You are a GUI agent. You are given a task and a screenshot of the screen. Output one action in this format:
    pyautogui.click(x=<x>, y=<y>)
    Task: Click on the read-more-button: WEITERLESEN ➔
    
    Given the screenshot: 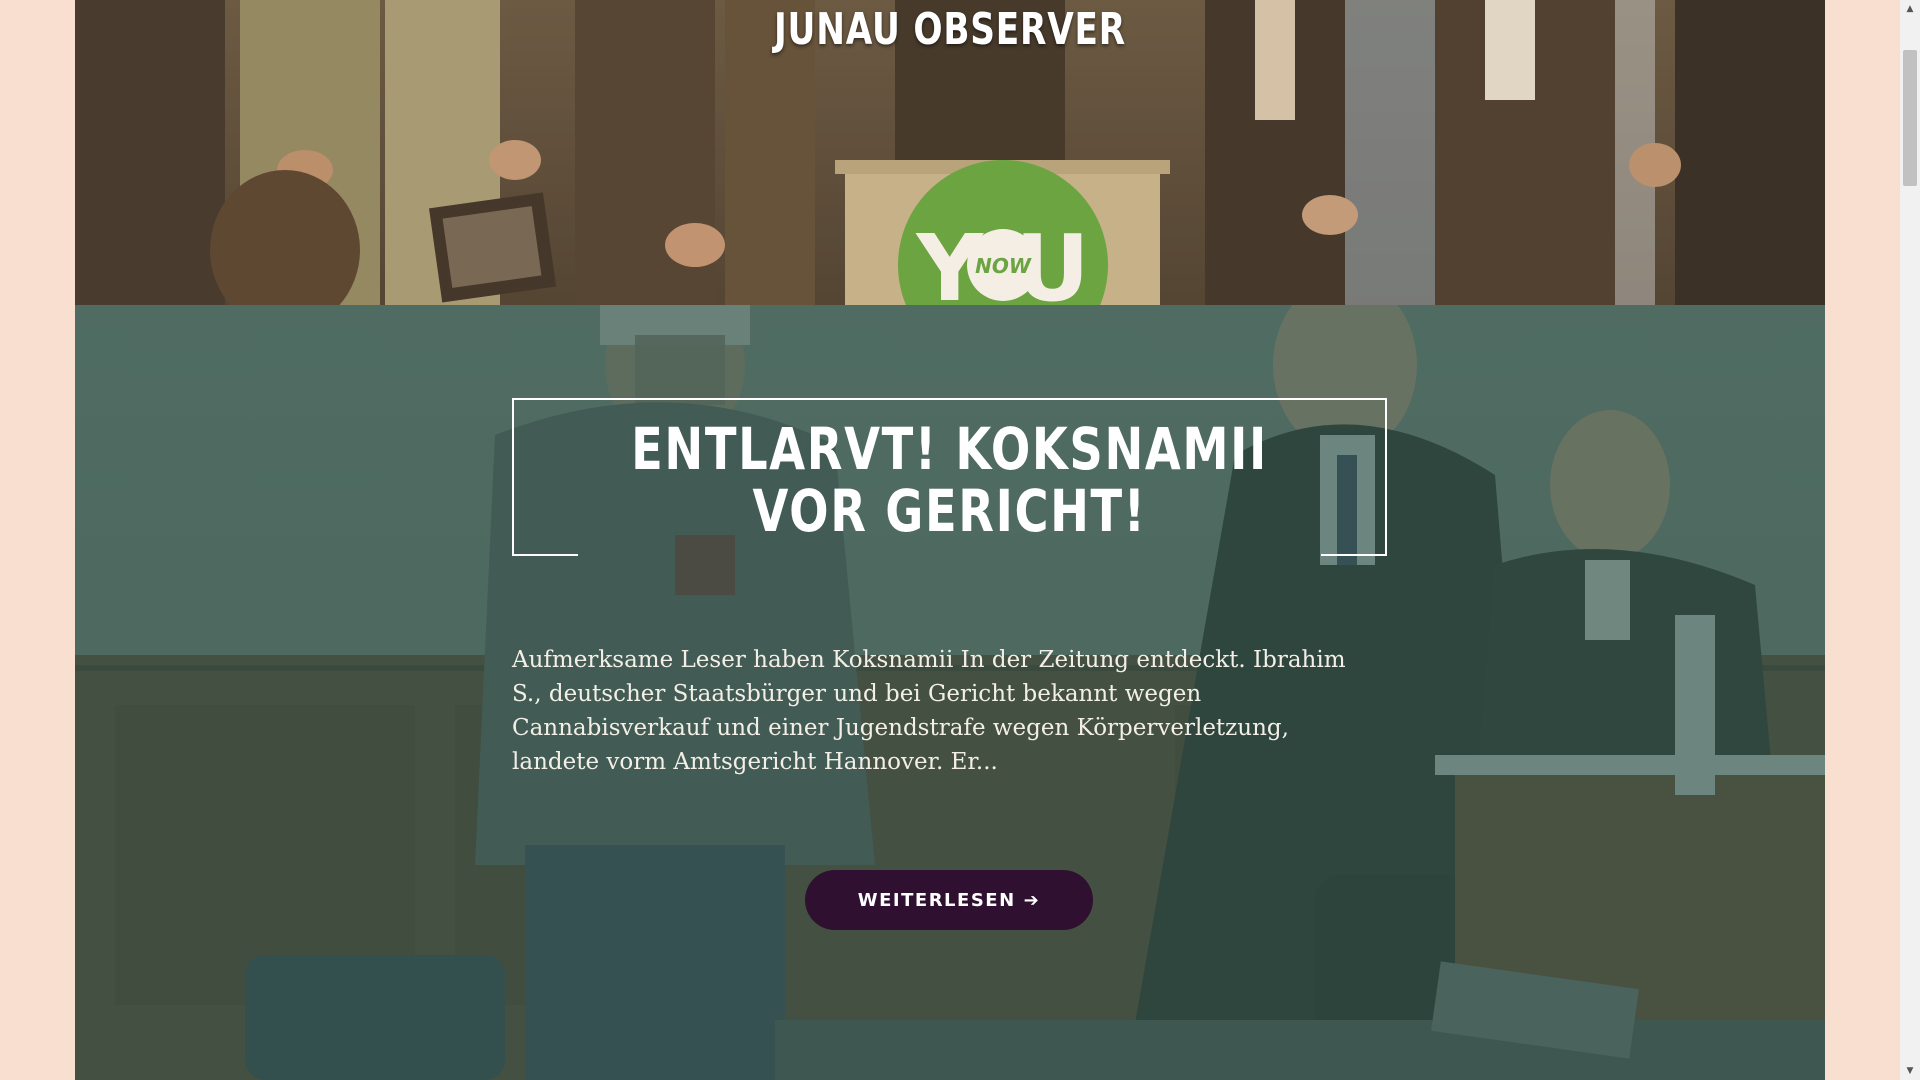 What is the action you would take?
    pyautogui.click(x=949, y=900)
    